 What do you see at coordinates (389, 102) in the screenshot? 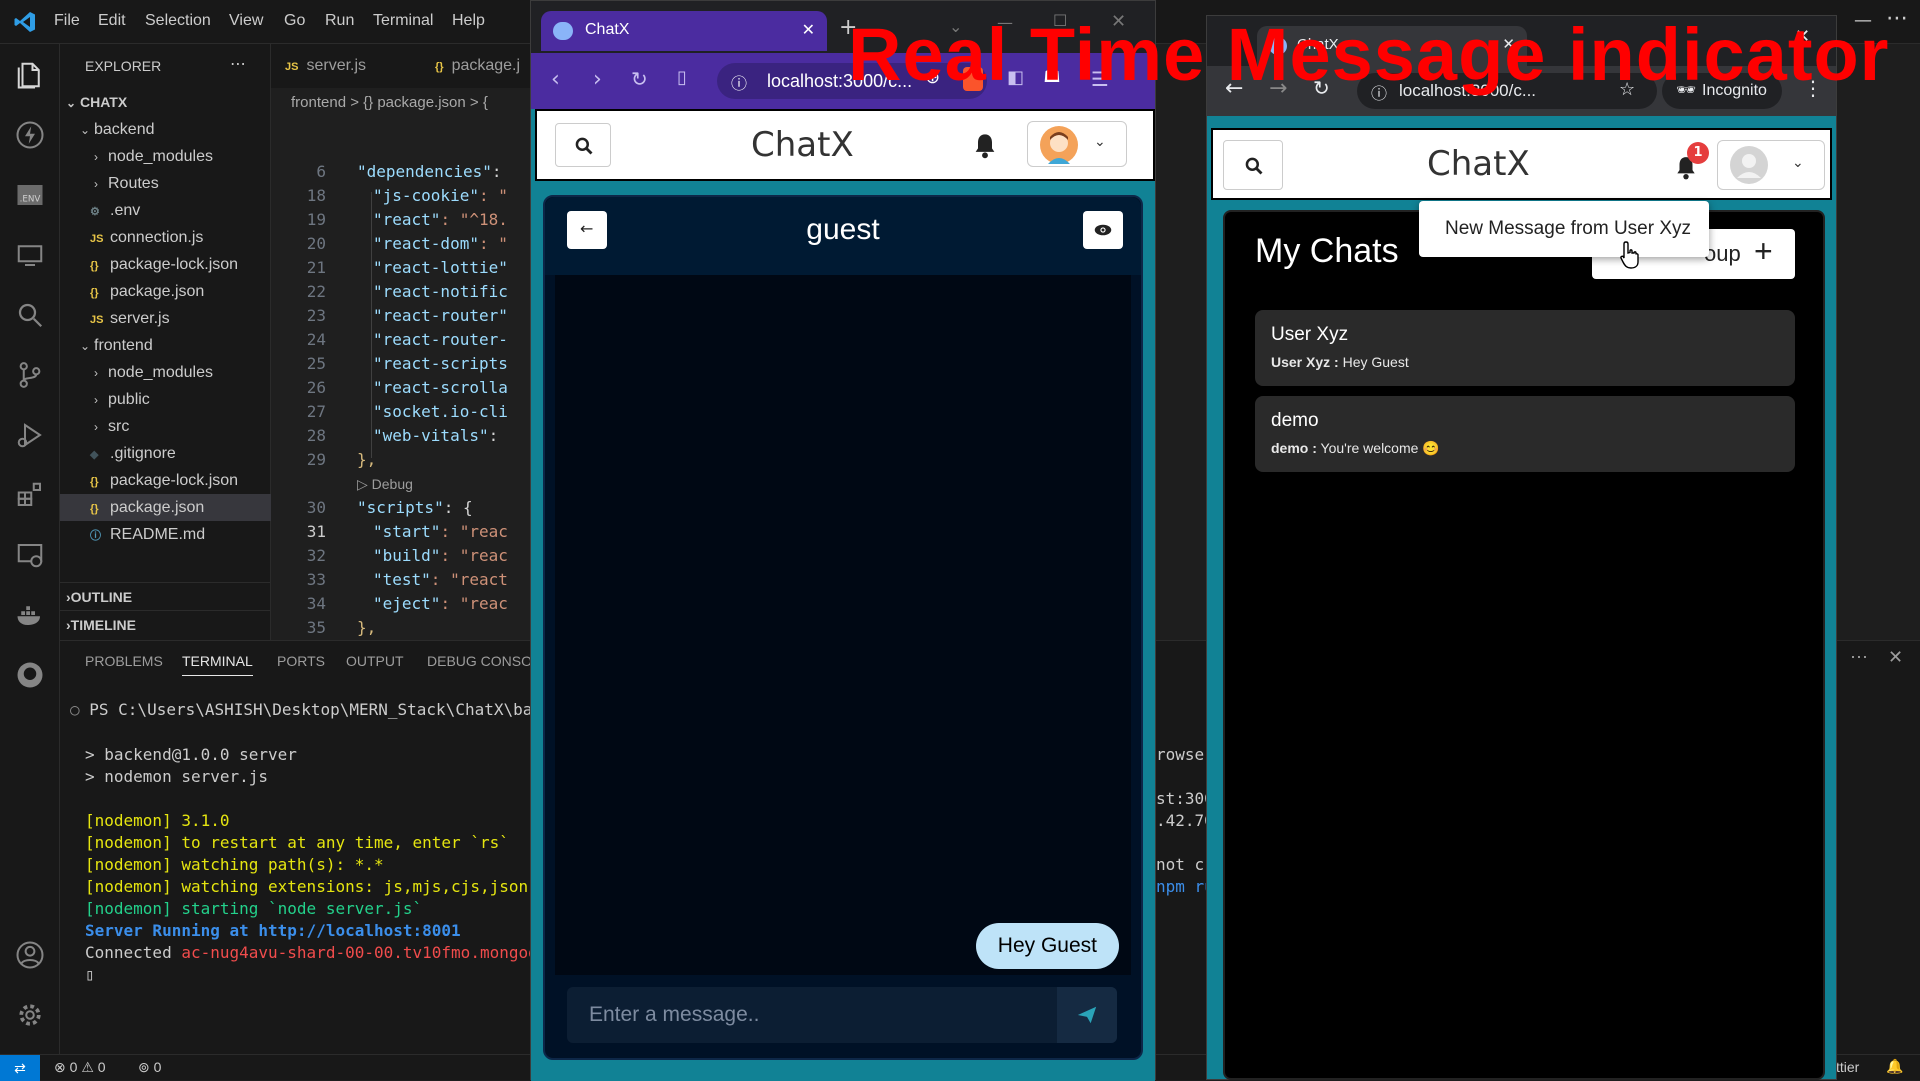
I see `breadcrumb: frontend > {} package.json > {` at bounding box center [389, 102].